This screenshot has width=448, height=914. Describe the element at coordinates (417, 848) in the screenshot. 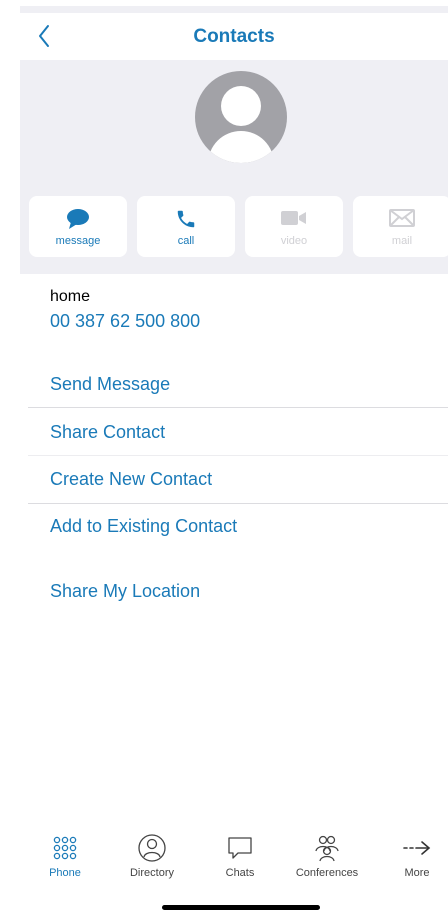

I see `more-arrow-icon` at that location.